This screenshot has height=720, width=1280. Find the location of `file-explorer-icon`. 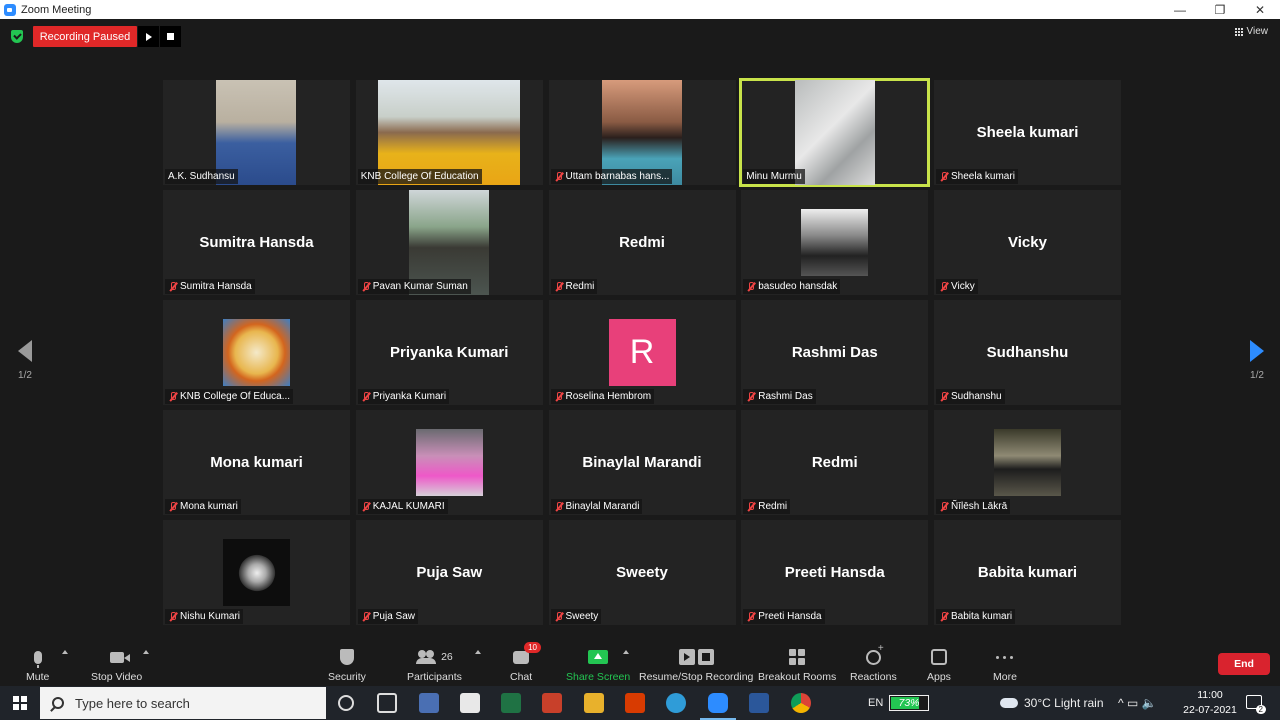

file-explorer-icon is located at coordinates (594, 703).